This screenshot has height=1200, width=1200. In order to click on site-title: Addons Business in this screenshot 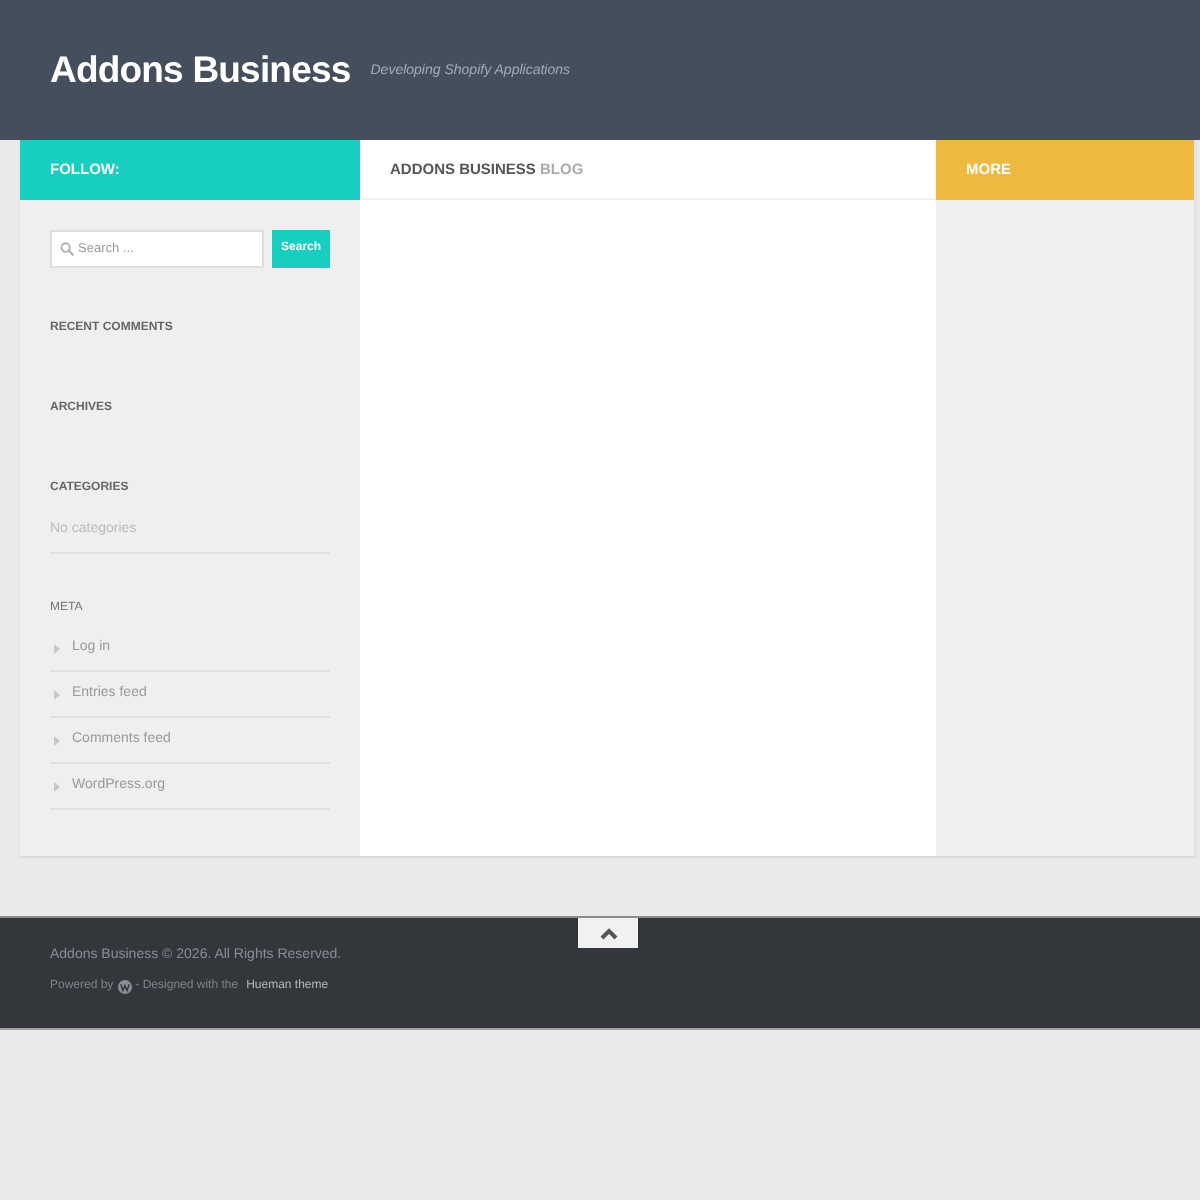, I will do `click(200, 70)`.